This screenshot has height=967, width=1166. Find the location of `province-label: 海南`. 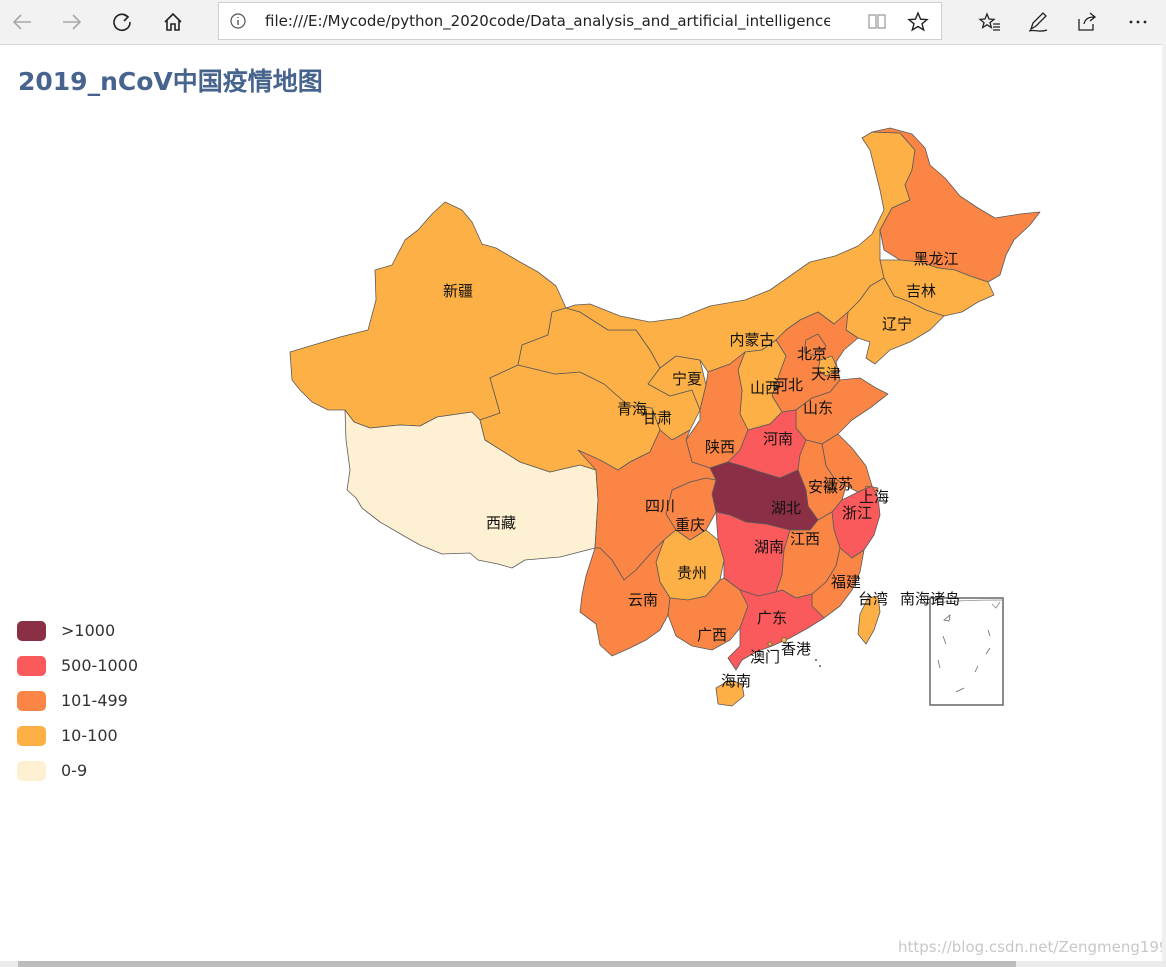

province-label: 海南 is located at coordinates (736, 681).